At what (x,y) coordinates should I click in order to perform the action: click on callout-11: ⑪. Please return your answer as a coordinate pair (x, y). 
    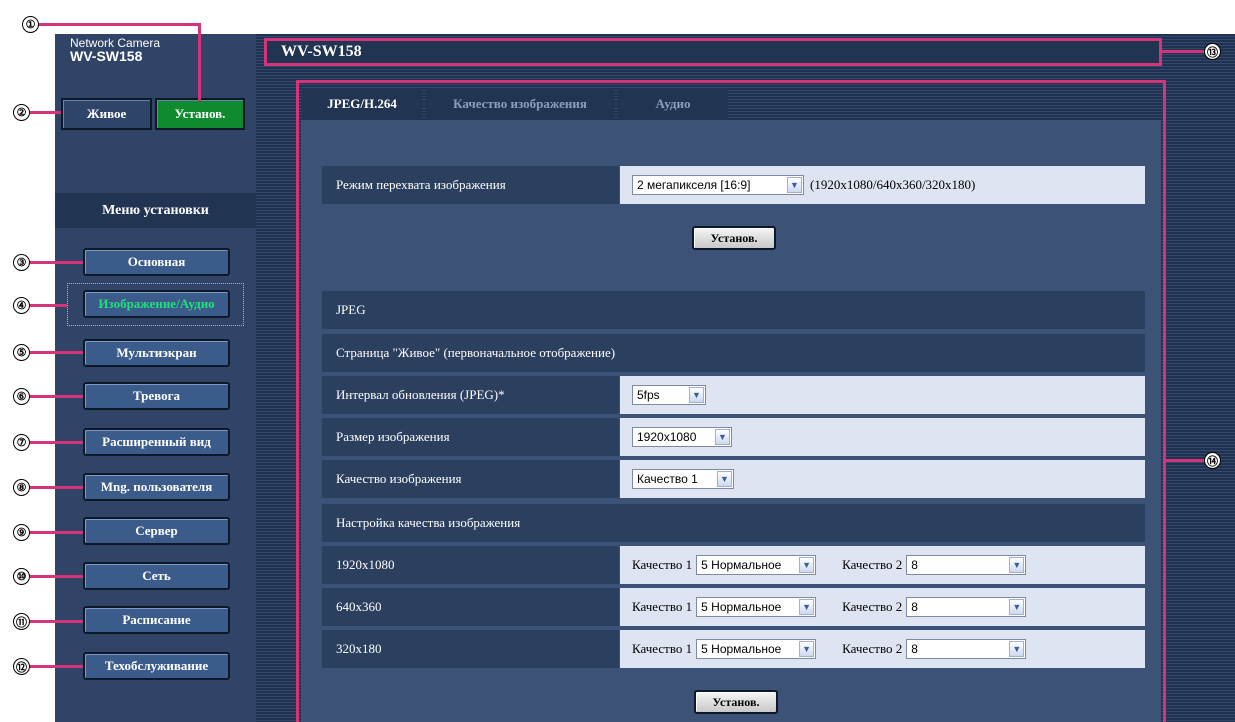
    Looking at the image, I should click on (21, 621).